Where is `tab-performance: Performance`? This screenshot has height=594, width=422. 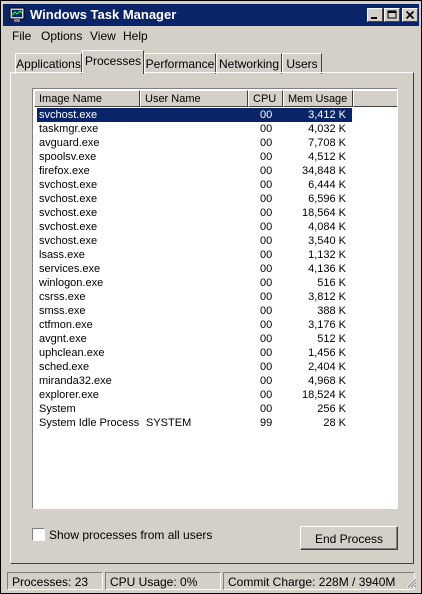
tab-performance: Performance is located at coordinates (180, 63).